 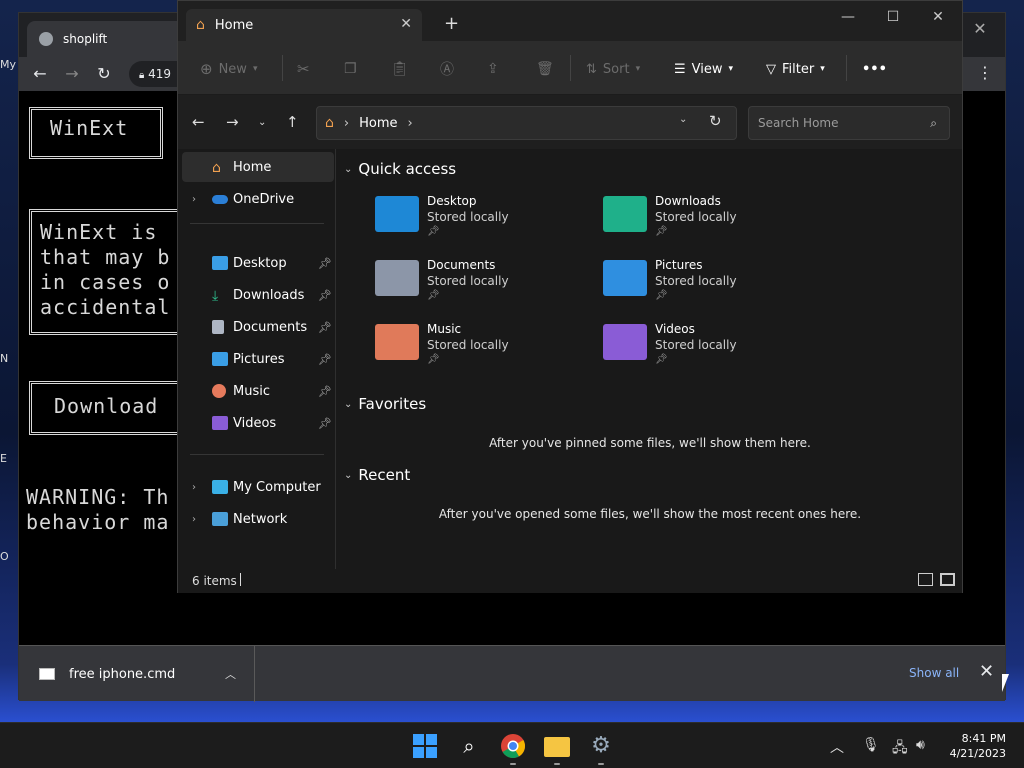 What do you see at coordinates (137, 674) in the screenshot?
I see `download-item: free iphone.cmd` at bounding box center [137, 674].